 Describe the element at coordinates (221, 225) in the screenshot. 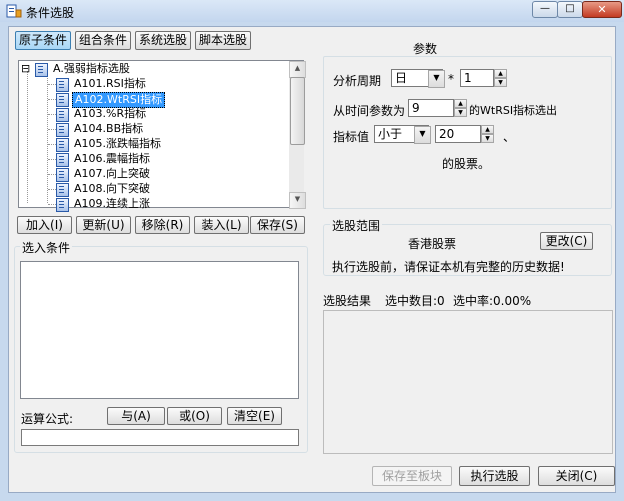

I see `load-button: 装入(L)` at that location.